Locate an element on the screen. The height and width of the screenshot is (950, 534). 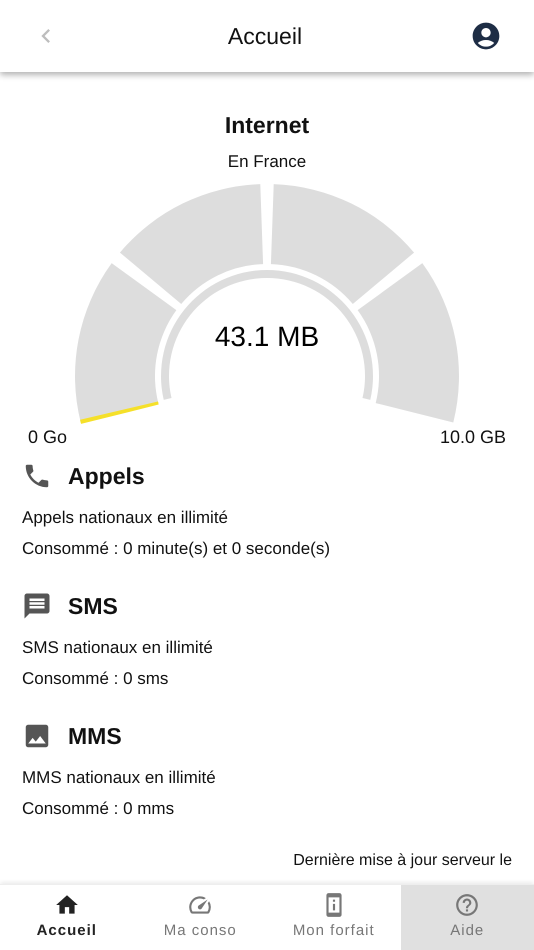
nav-tab: Accueil is located at coordinates (67, 917).